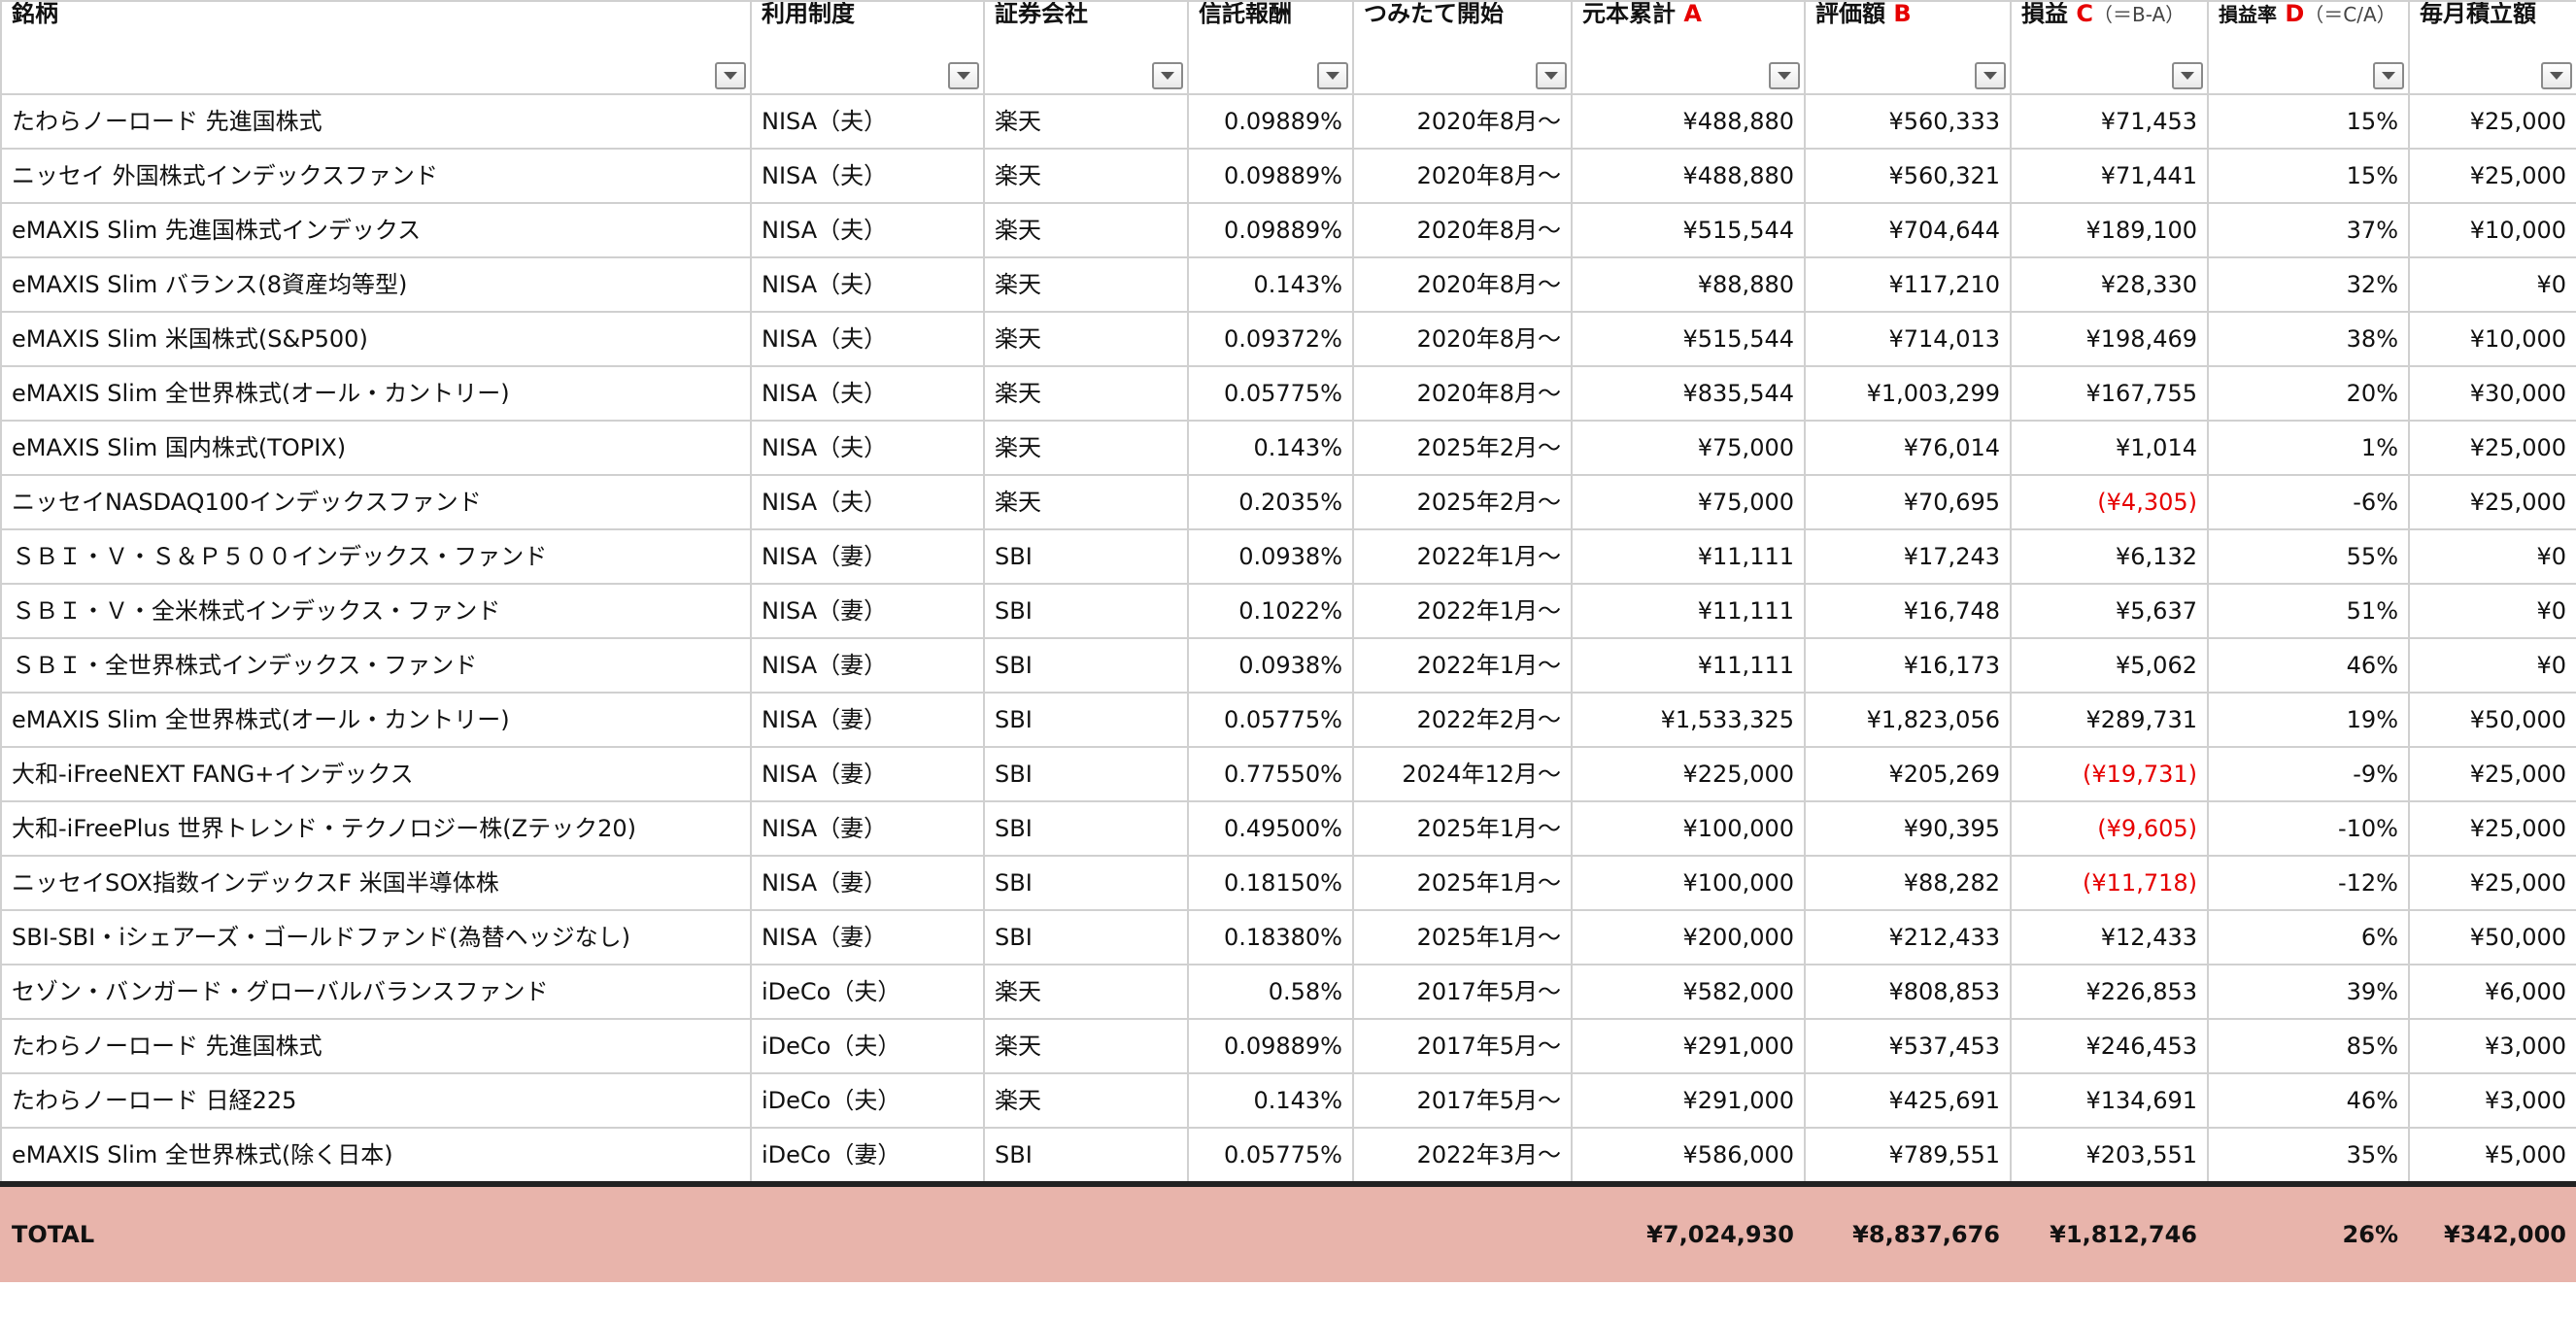 The image size is (2576, 1321). I want to click on cell-profit-loss: ¥1,014, so click(2109, 448).